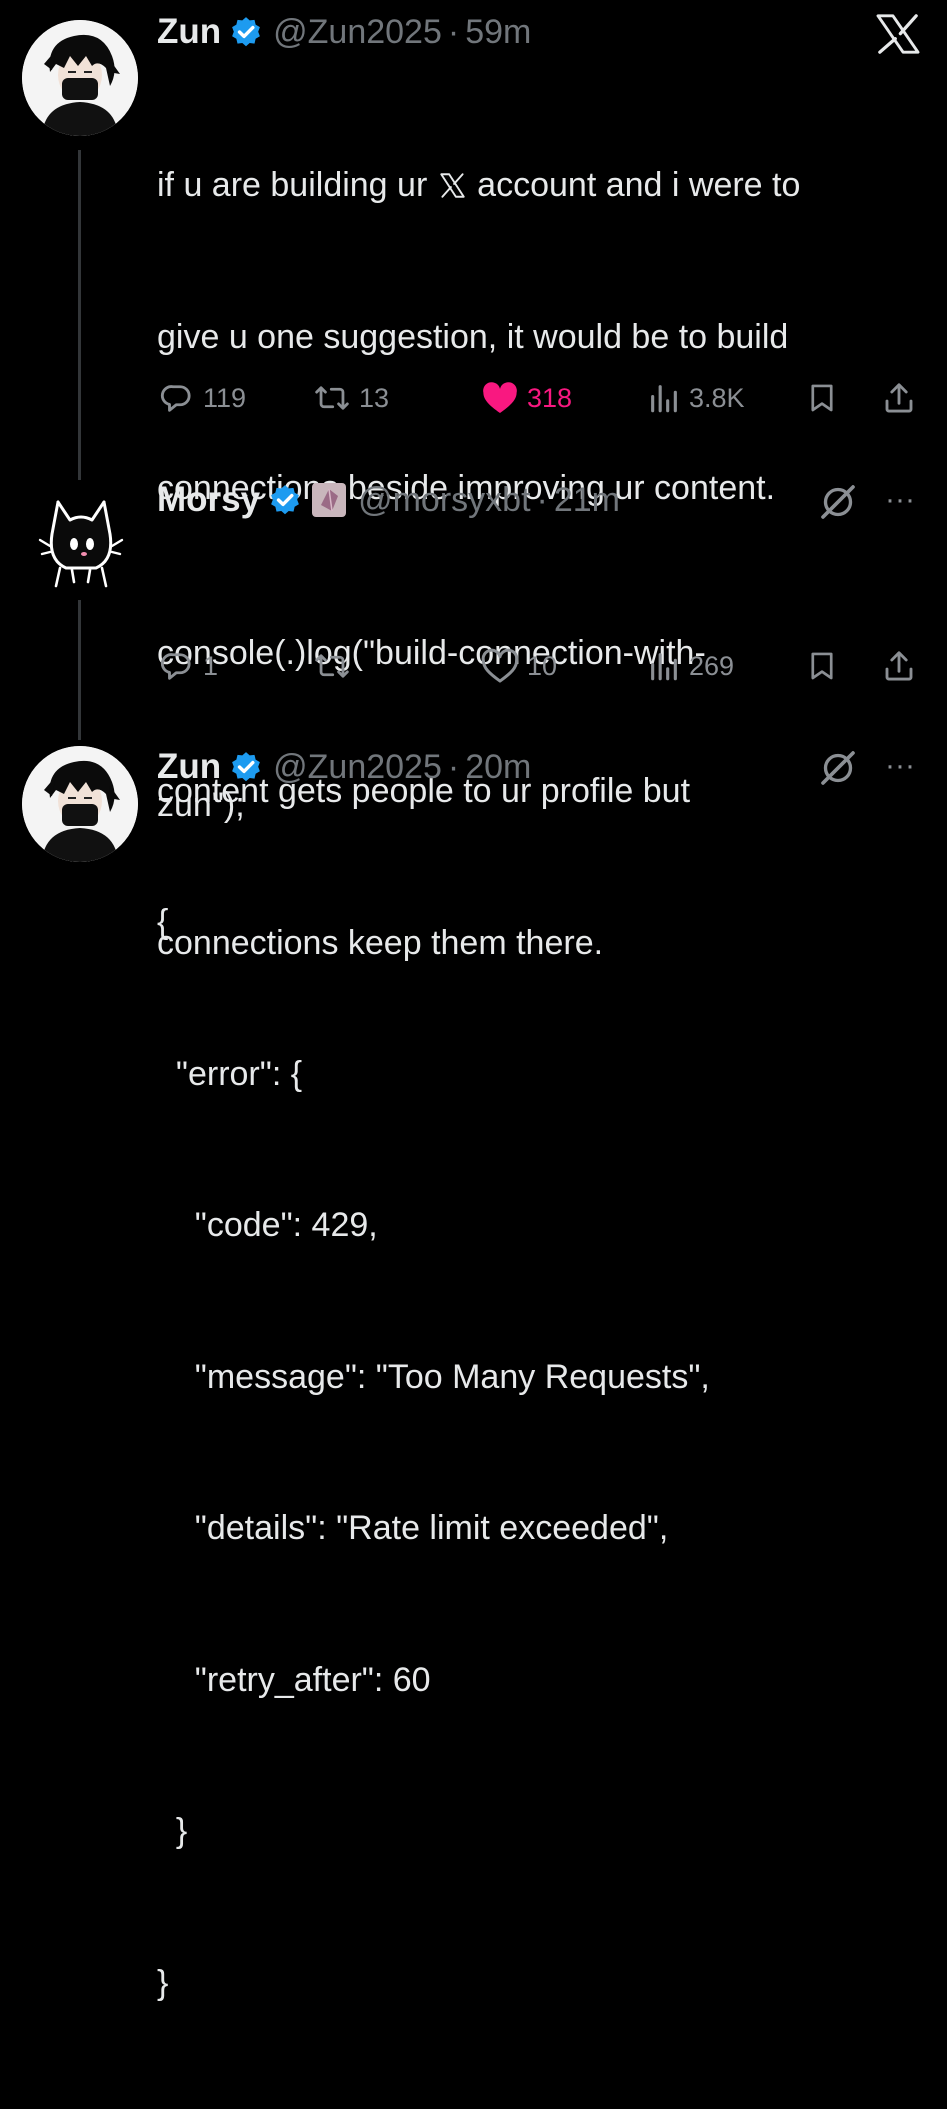 The height and width of the screenshot is (2109, 947). What do you see at coordinates (230, 1073) in the screenshot?
I see `text-line: "error": {` at bounding box center [230, 1073].